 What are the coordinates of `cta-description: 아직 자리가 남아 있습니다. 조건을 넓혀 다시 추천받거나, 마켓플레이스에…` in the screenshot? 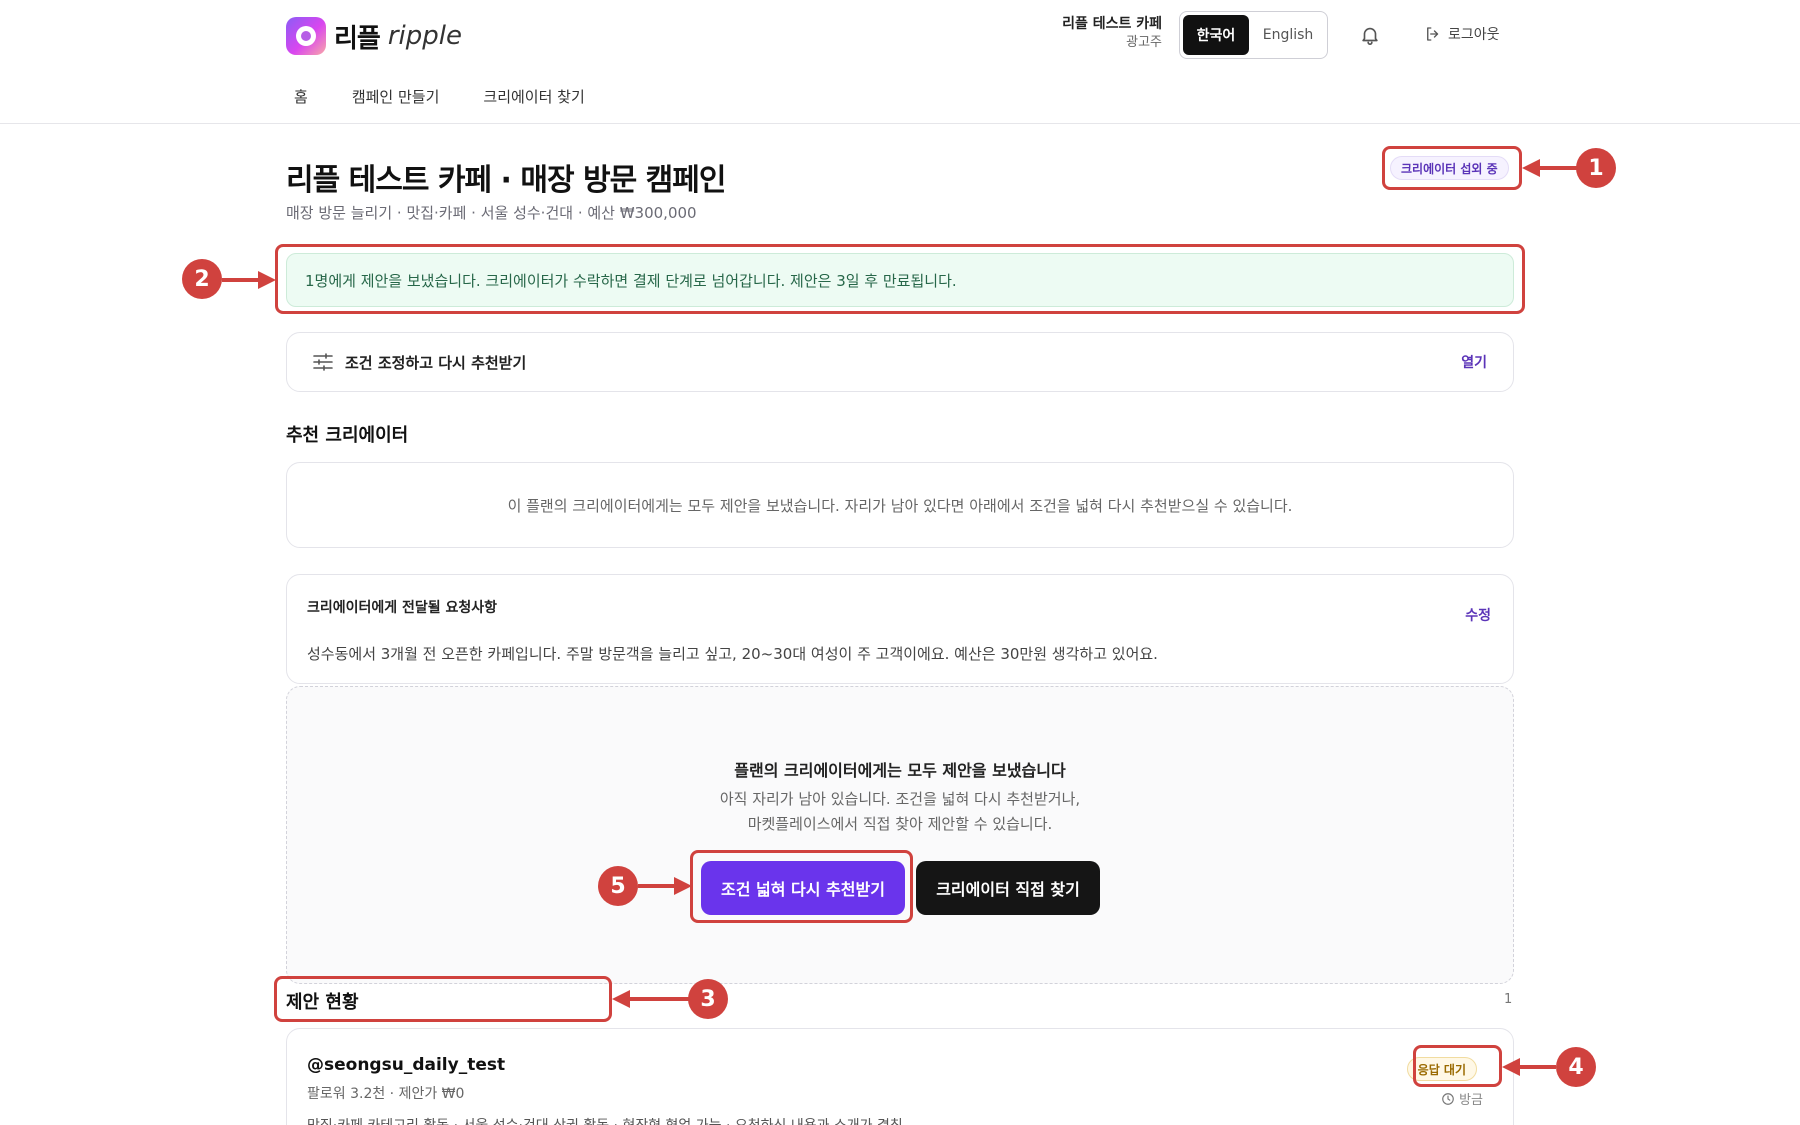 It's located at (900, 812).